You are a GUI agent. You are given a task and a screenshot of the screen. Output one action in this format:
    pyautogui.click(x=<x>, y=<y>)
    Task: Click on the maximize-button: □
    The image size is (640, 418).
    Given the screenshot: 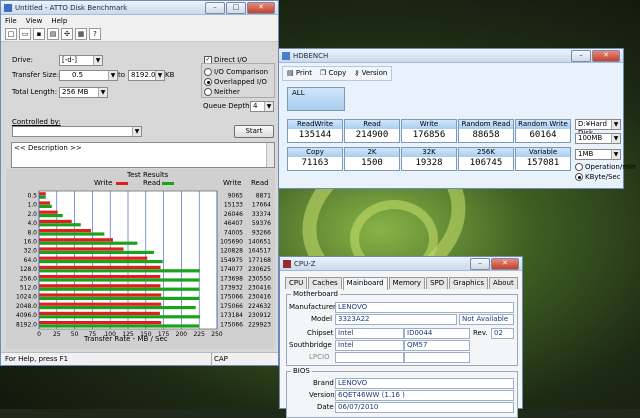 What is the action you would take?
    pyautogui.click(x=236, y=7)
    